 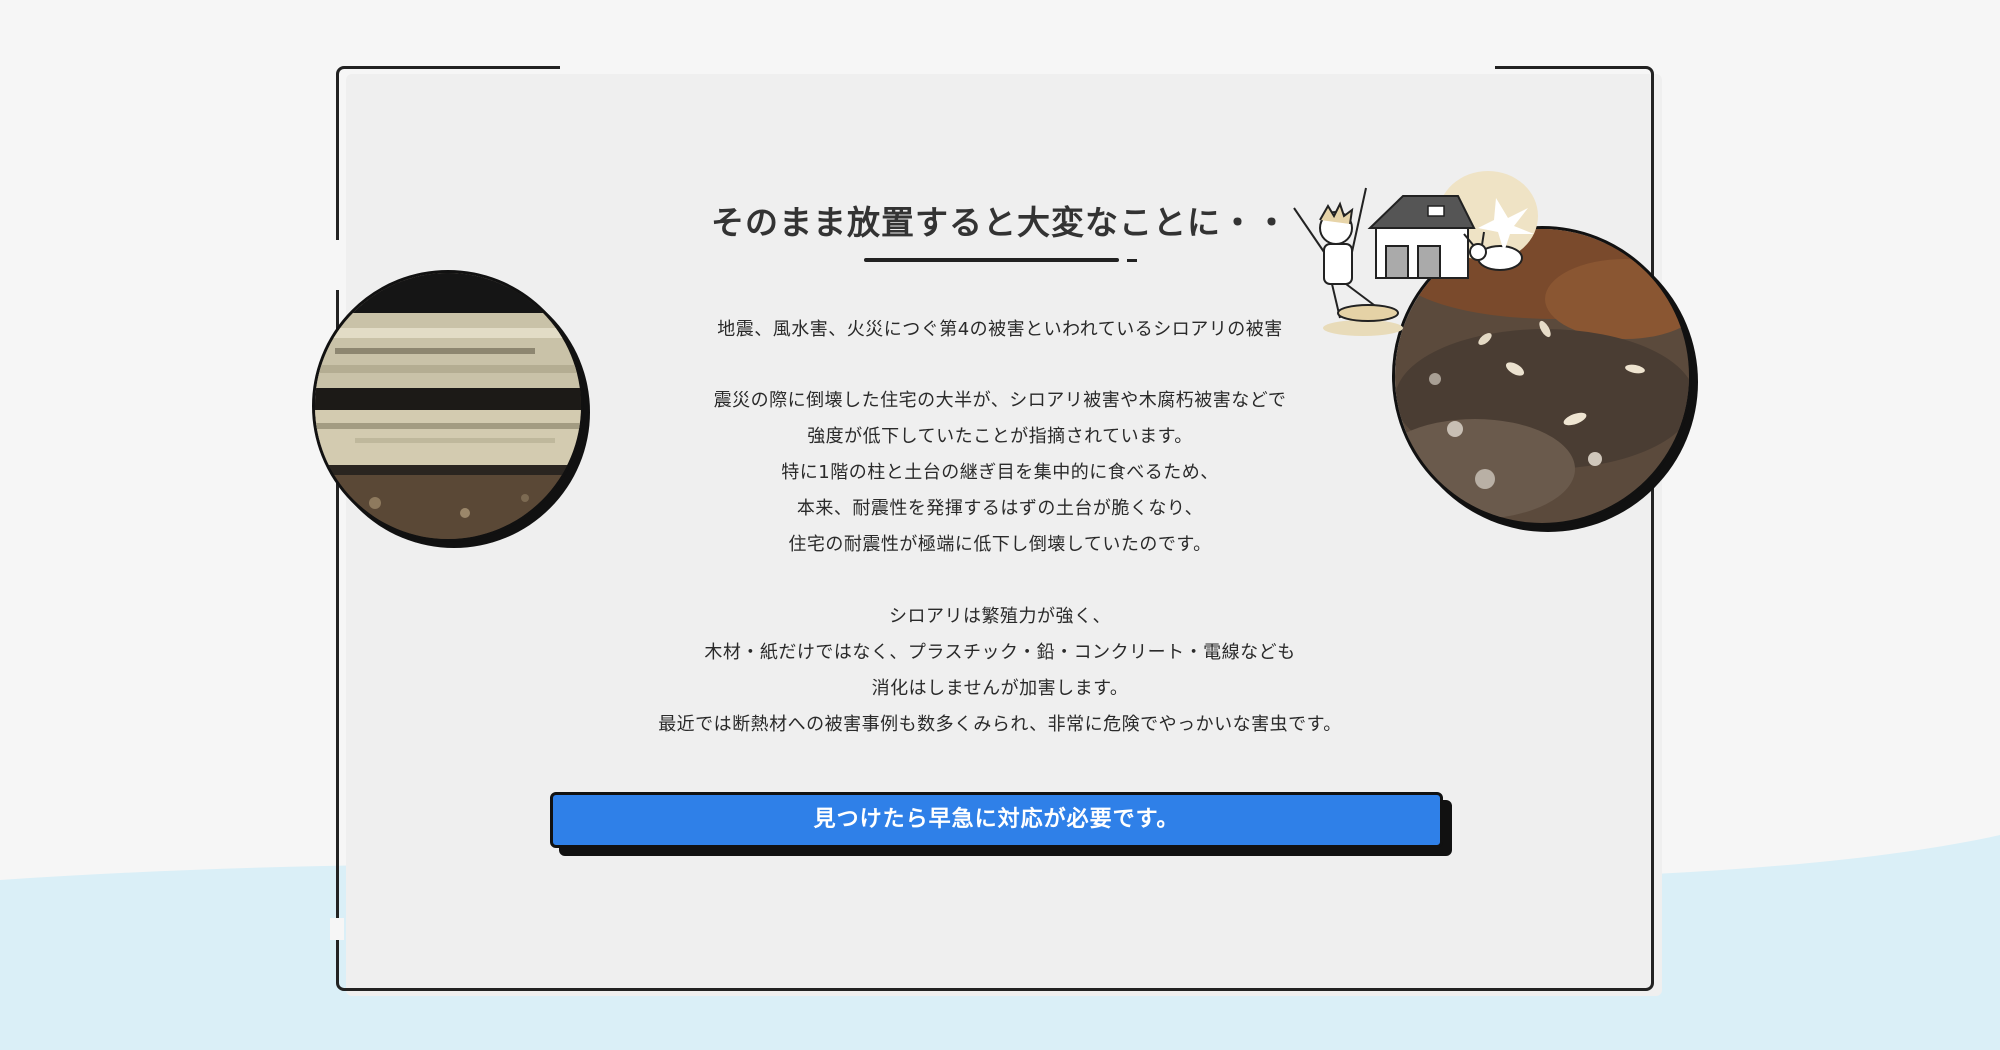 I want to click on collapse-line: 住宅の耐震性が極端に低下し倒壊していたのです。, so click(x=1000, y=544).